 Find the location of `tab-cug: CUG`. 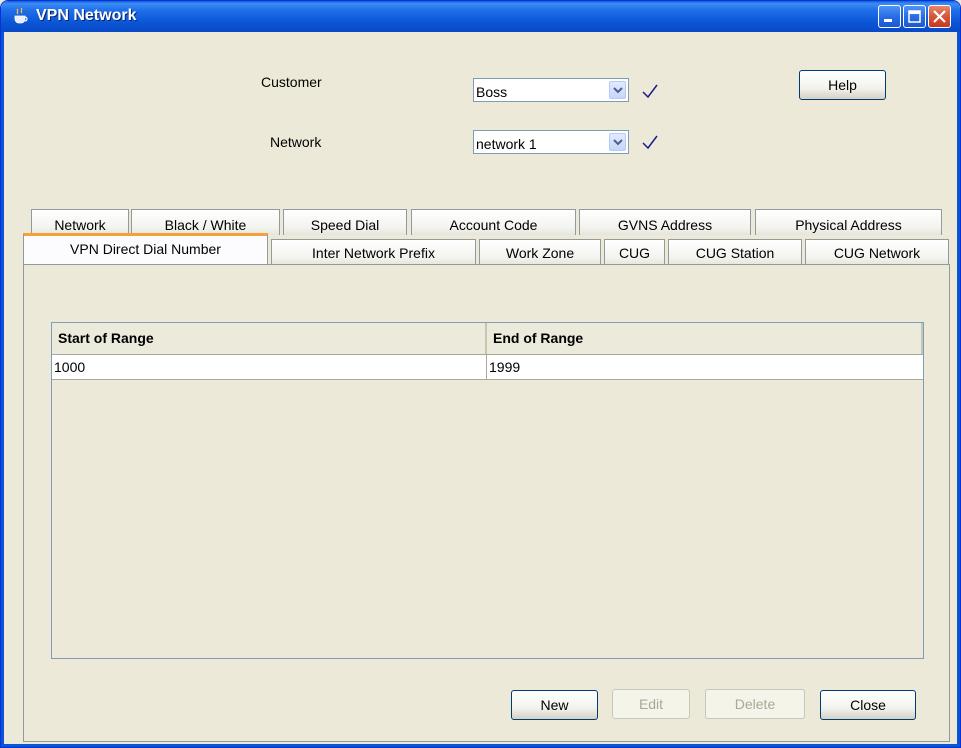

tab-cug: CUG is located at coordinates (634, 252).